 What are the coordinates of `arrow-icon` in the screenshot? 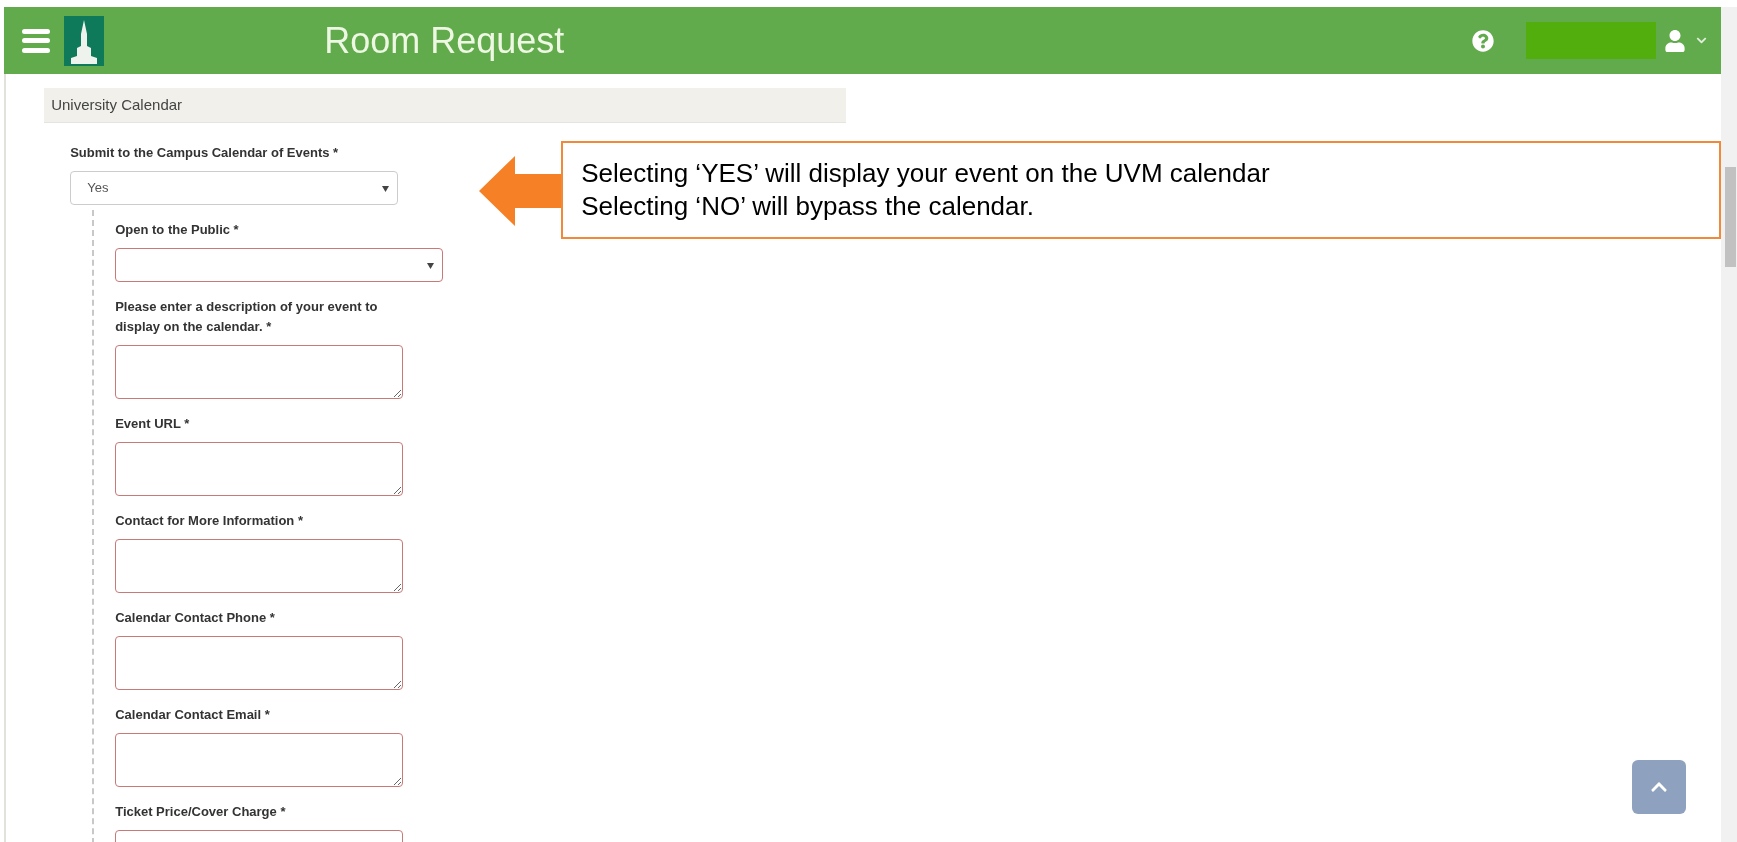 It's located at (520, 191).